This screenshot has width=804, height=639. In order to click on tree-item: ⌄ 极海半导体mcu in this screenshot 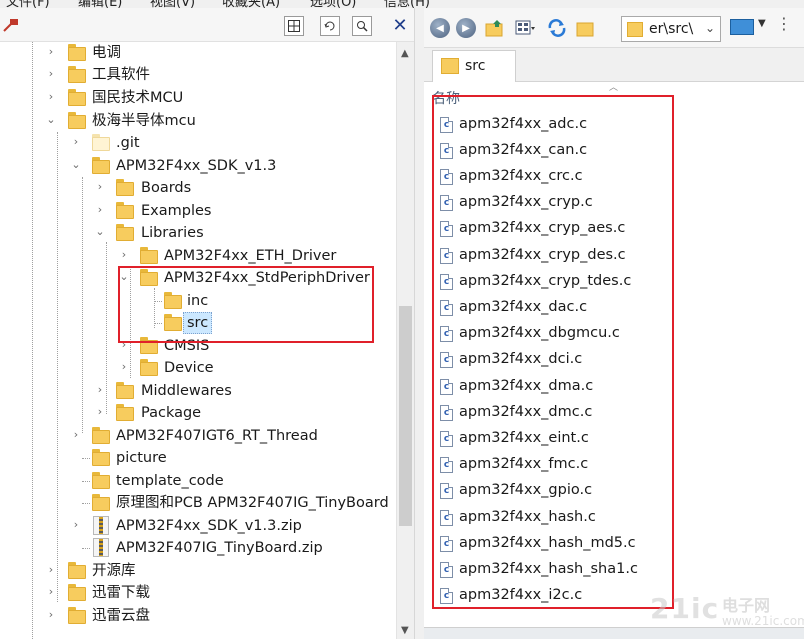, I will do `click(198, 121)`.